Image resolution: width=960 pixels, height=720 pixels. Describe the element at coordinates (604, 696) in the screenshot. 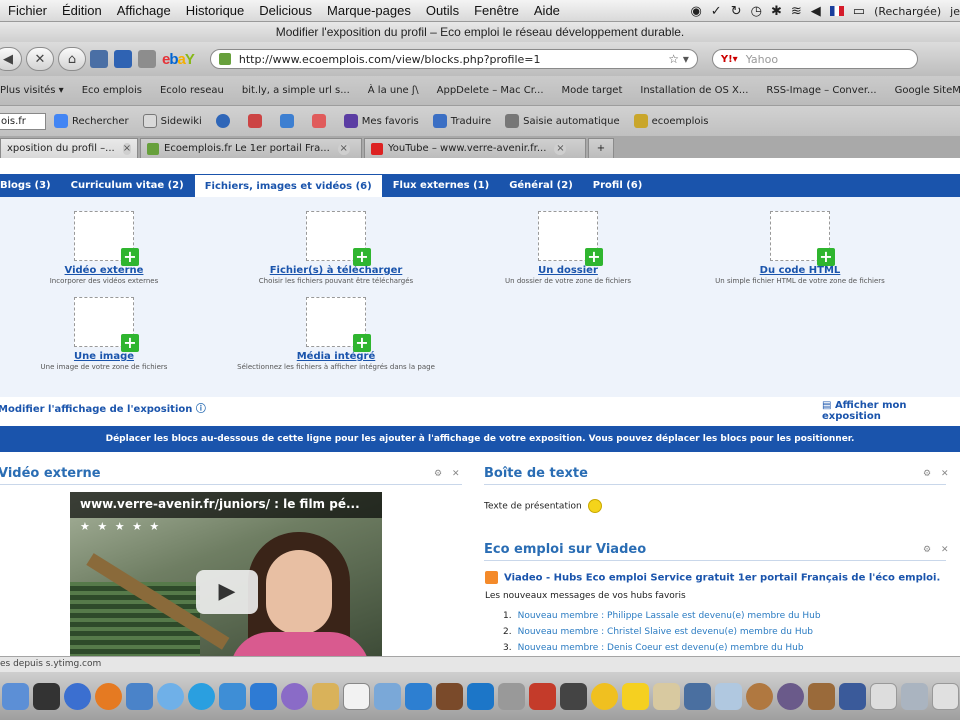

I see `adium-icon` at that location.